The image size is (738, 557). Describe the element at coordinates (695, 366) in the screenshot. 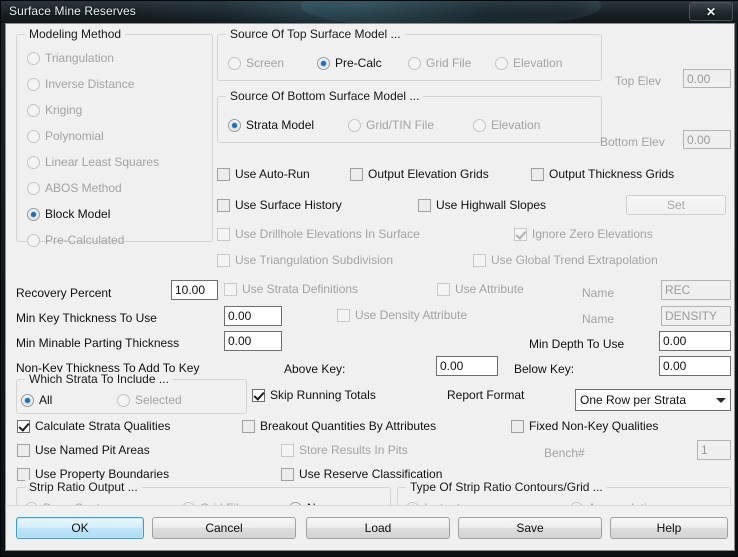

I see `below-key-input: 0.00` at that location.